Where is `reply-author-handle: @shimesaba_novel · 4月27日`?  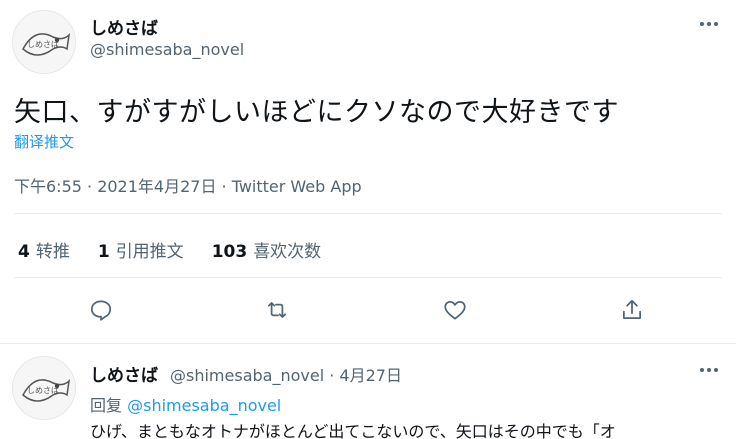
reply-author-handle: @shimesaba_novel · 4月27日 is located at coordinates (286, 374).